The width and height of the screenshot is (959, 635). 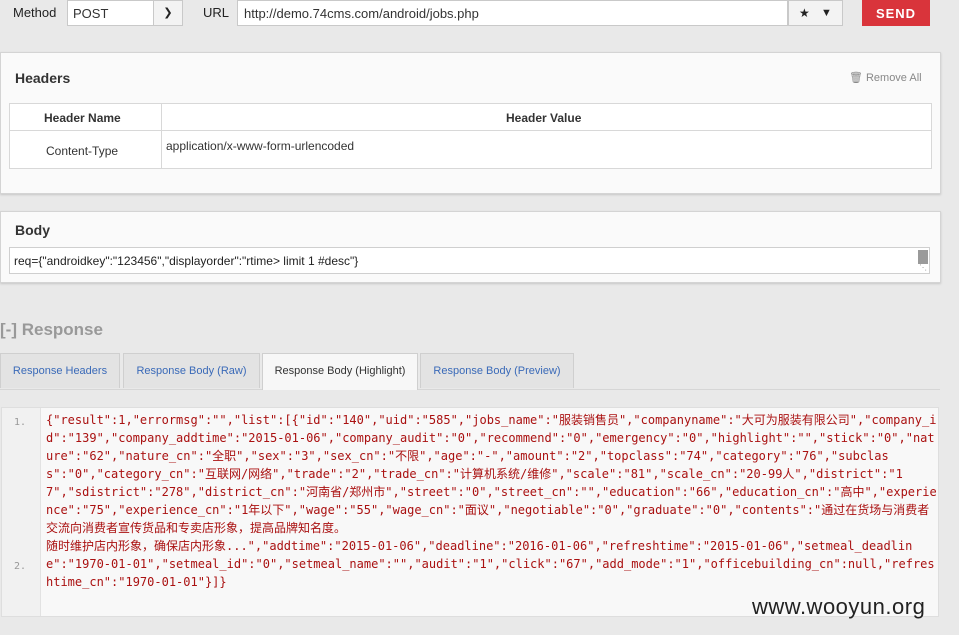 I want to click on header-value-cell: application/x-www-form-urlencoded, so click(x=260, y=146).